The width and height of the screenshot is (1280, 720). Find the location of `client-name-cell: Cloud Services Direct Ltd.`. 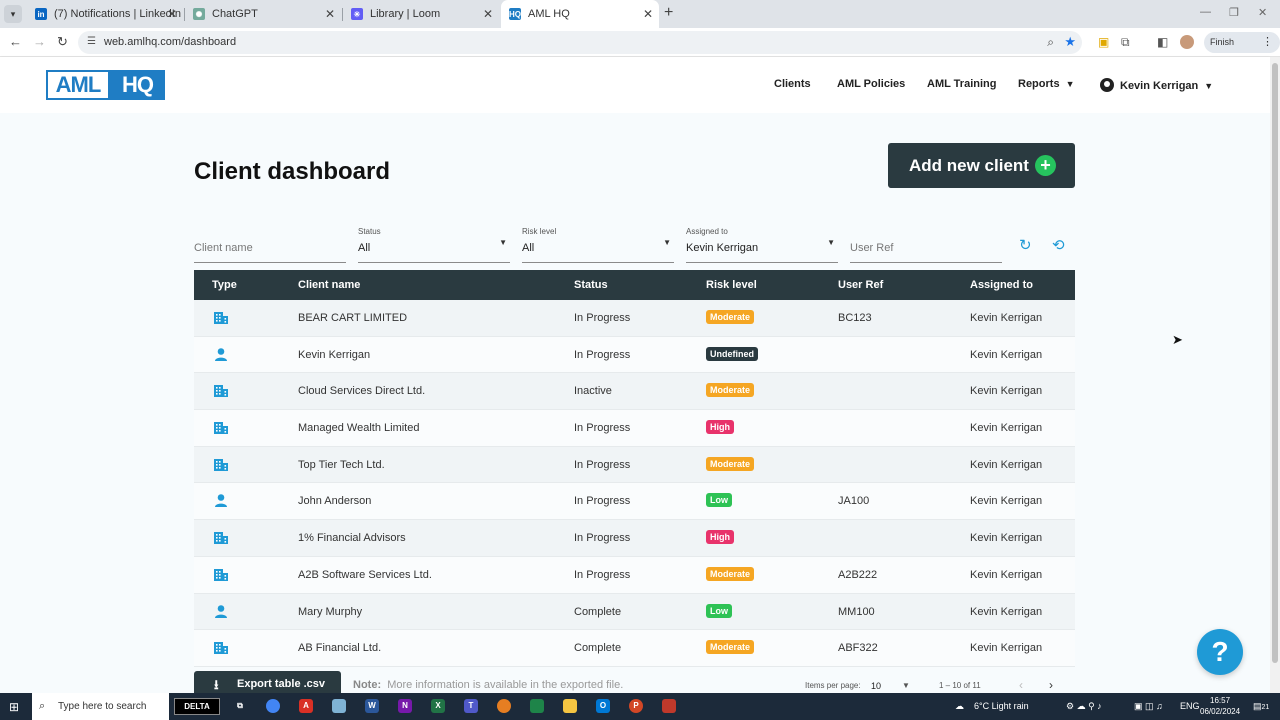

client-name-cell: Cloud Services Direct Ltd. is located at coordinates (361, 391).